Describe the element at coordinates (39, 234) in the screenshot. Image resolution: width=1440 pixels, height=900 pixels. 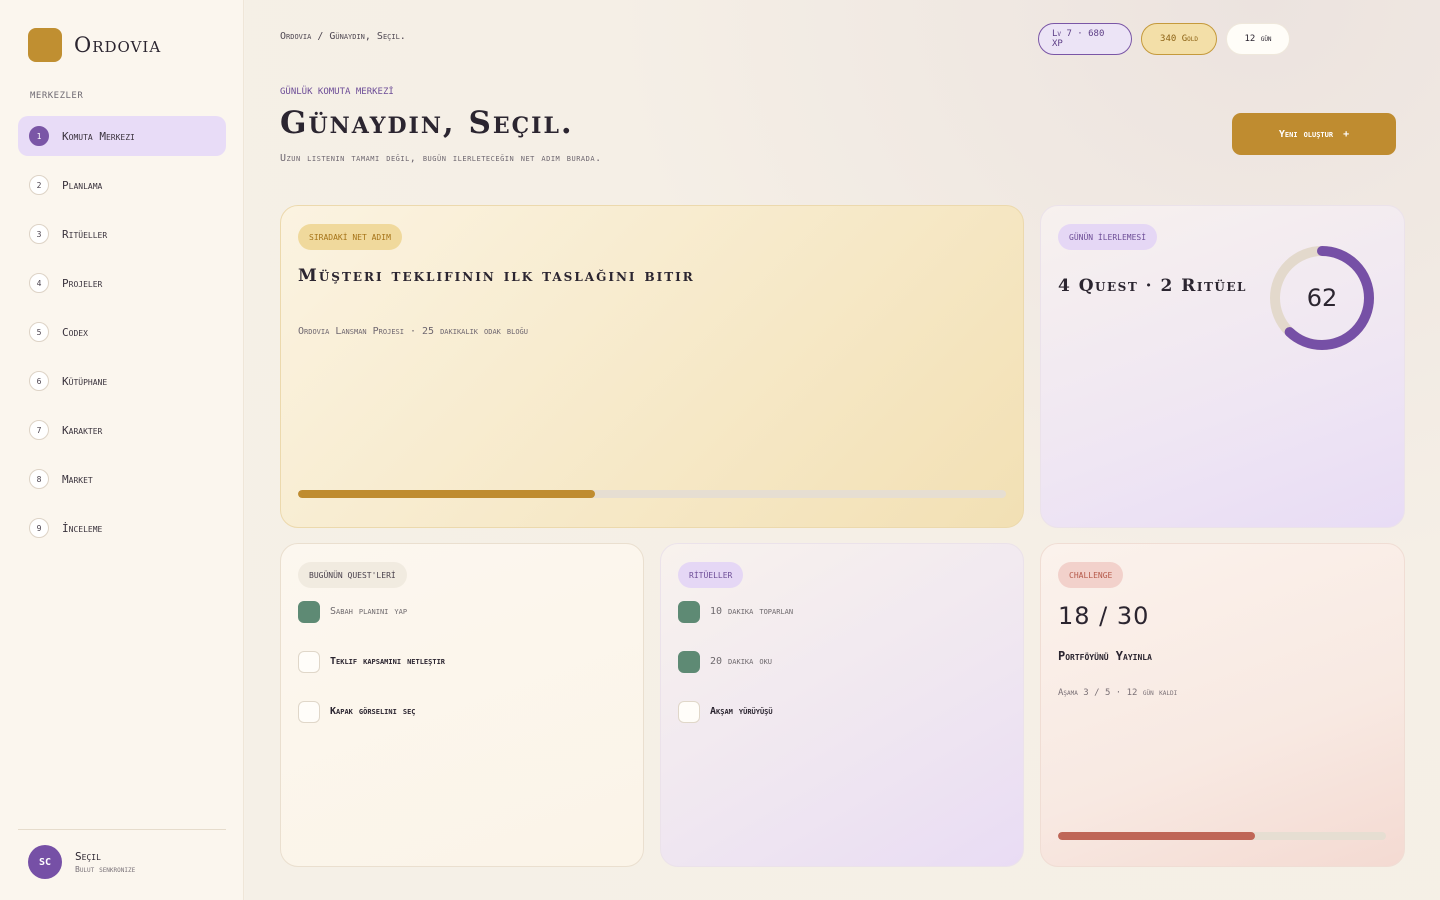
I see `sidebar-item-number: 3` at that location.